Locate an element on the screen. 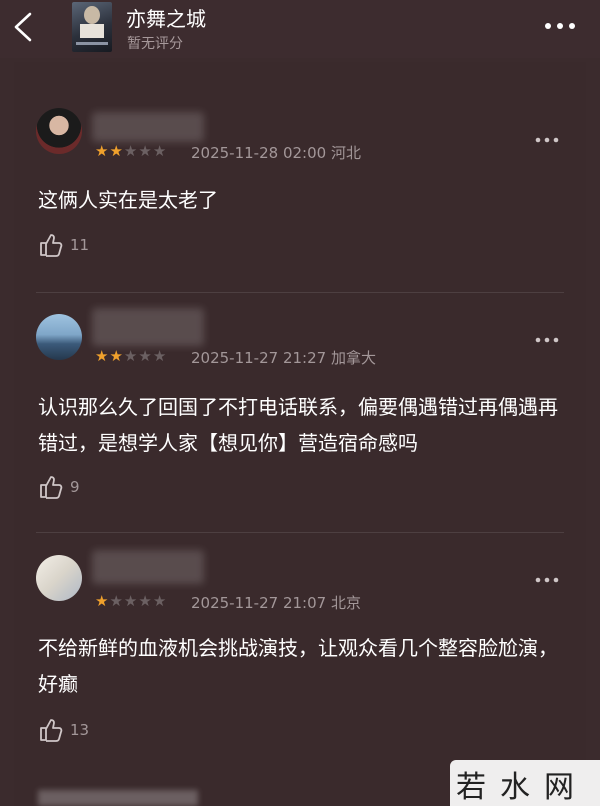 The height and width of the screenshot is (806, 600). review-meta: 2025-11-27 21:27 加拿大 is located at coordinates (283, 357).